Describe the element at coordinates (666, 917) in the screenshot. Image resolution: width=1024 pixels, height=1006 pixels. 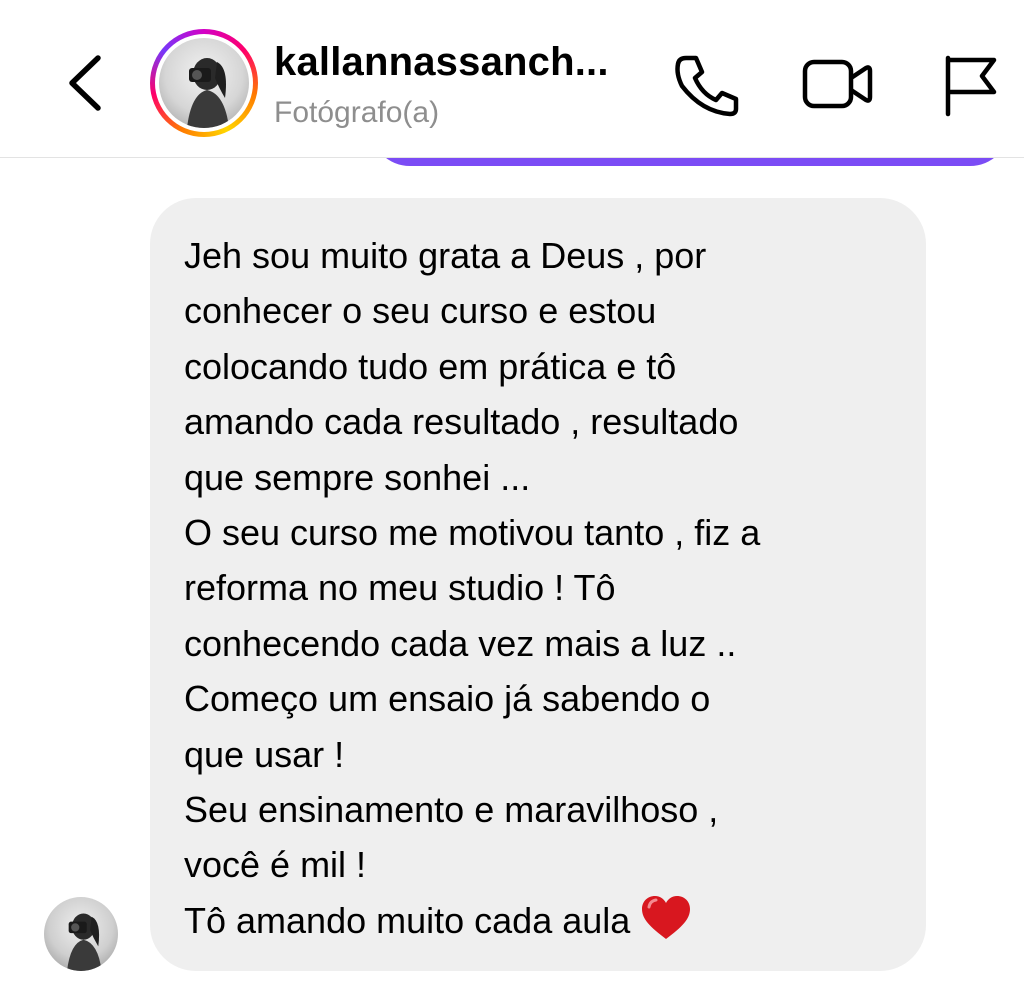
I see `heart-emoji-icon` at that location.